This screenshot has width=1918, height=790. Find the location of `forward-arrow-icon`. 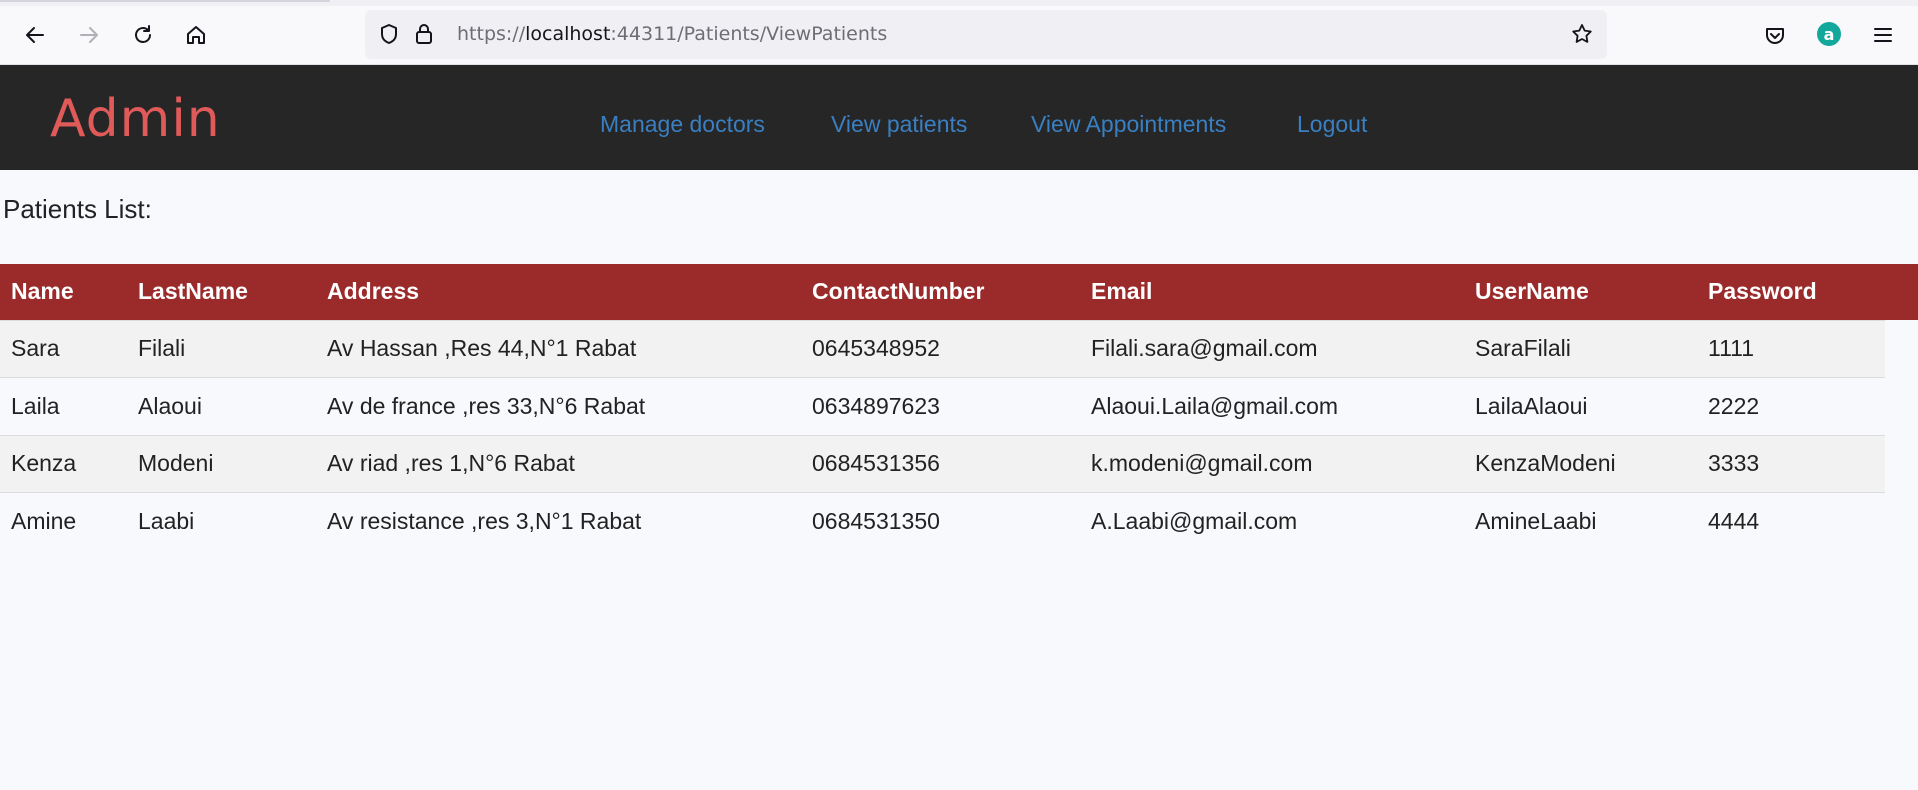

forward-arrow-icon is located at coordinates (89, 35).